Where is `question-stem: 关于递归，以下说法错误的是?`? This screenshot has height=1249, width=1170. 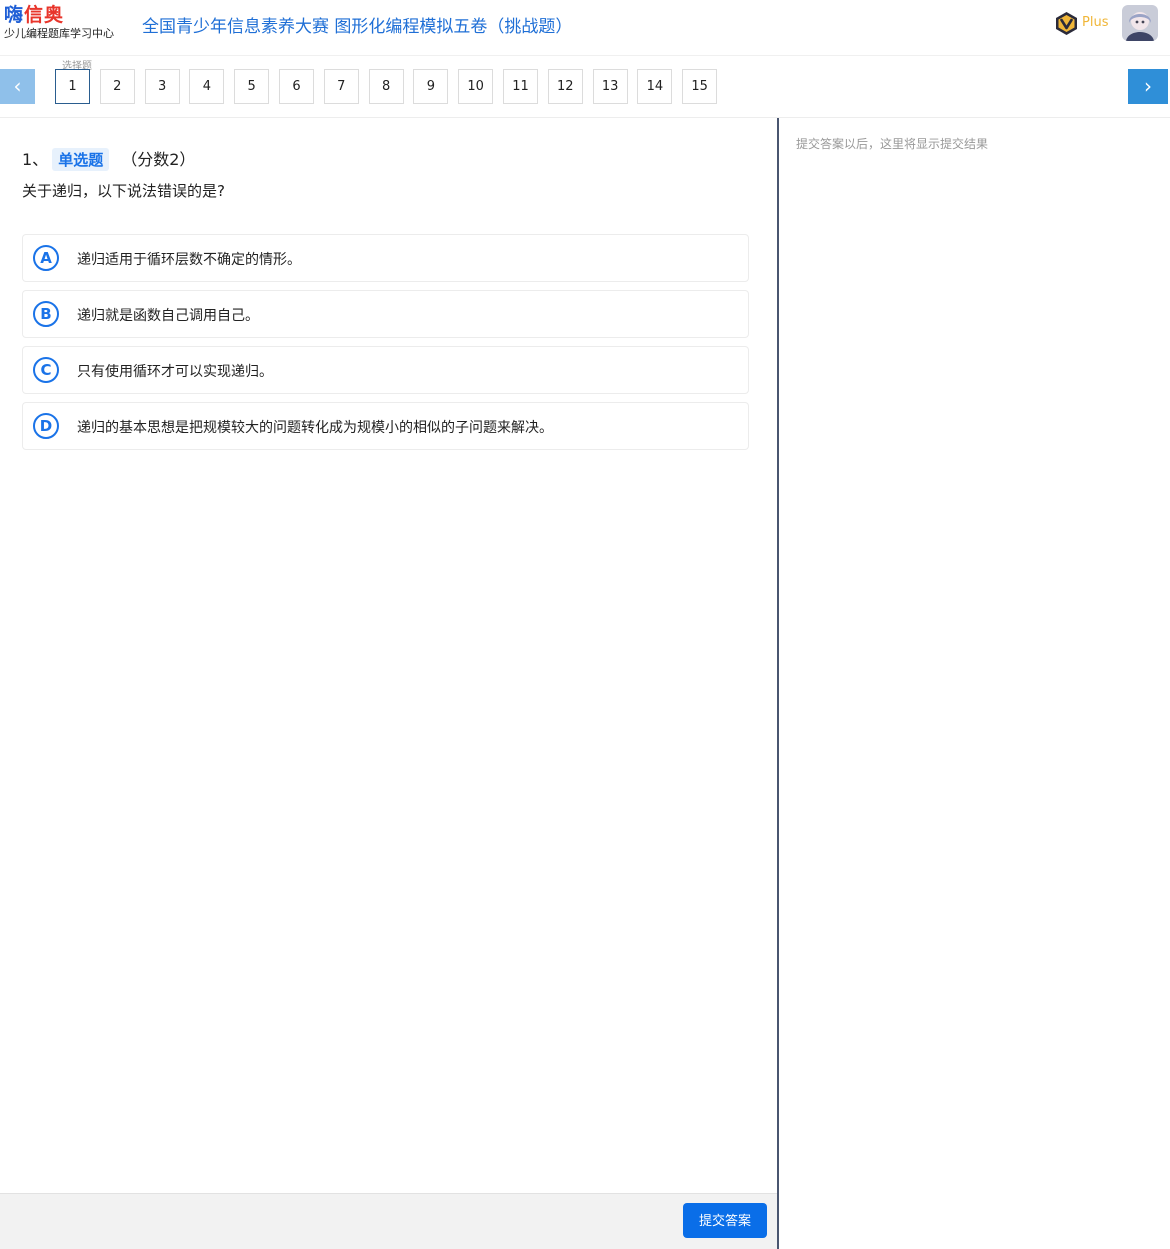
question-stem: 关于递归，以下说法错误的是? is located at coordinates (123, 191).